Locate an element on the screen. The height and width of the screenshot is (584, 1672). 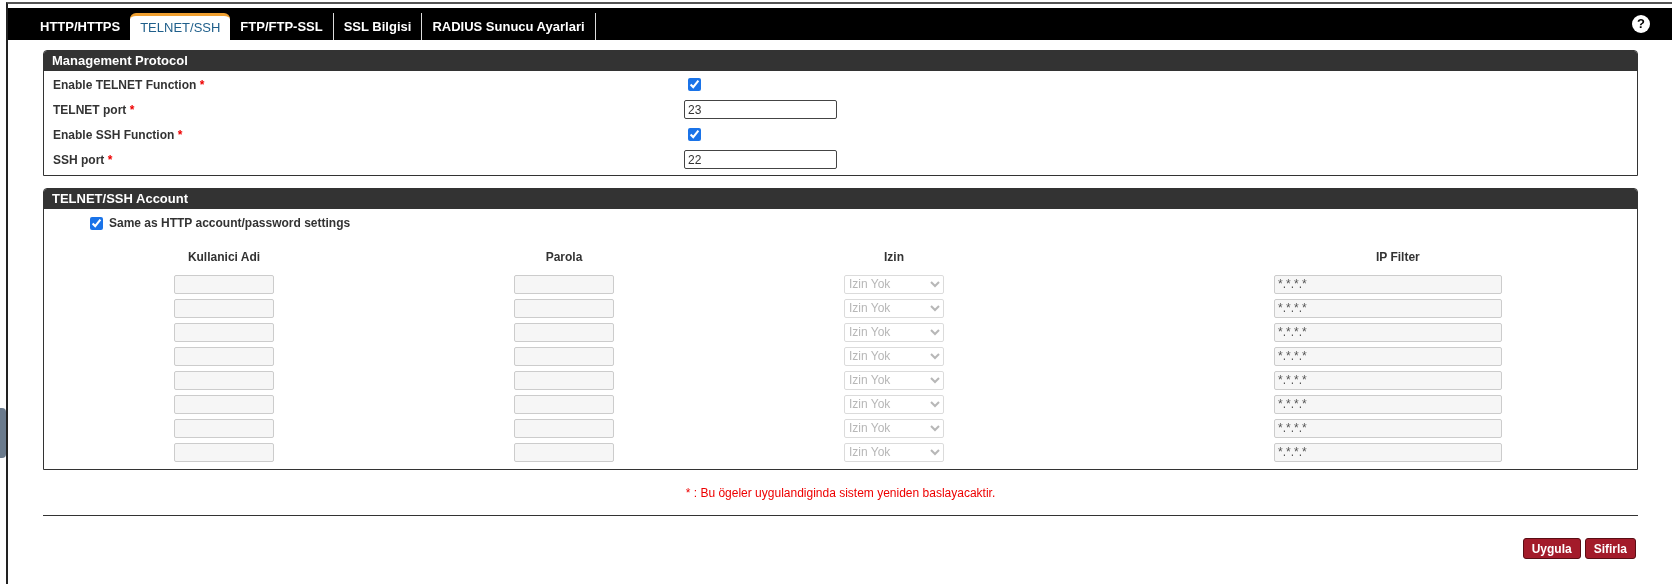
action-button: Uygula is located at coordinates (1551, 548).